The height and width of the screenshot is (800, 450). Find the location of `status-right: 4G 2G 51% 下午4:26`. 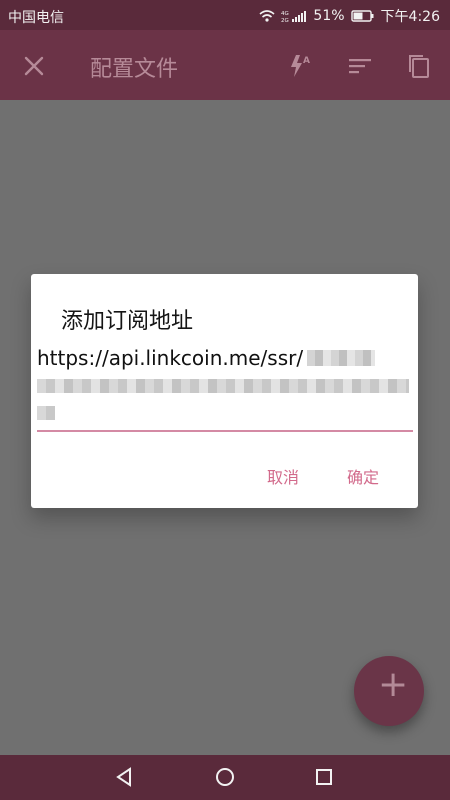

status-right: 4G 2G 51% 下午4:26 is located at coordinates (349, 16).